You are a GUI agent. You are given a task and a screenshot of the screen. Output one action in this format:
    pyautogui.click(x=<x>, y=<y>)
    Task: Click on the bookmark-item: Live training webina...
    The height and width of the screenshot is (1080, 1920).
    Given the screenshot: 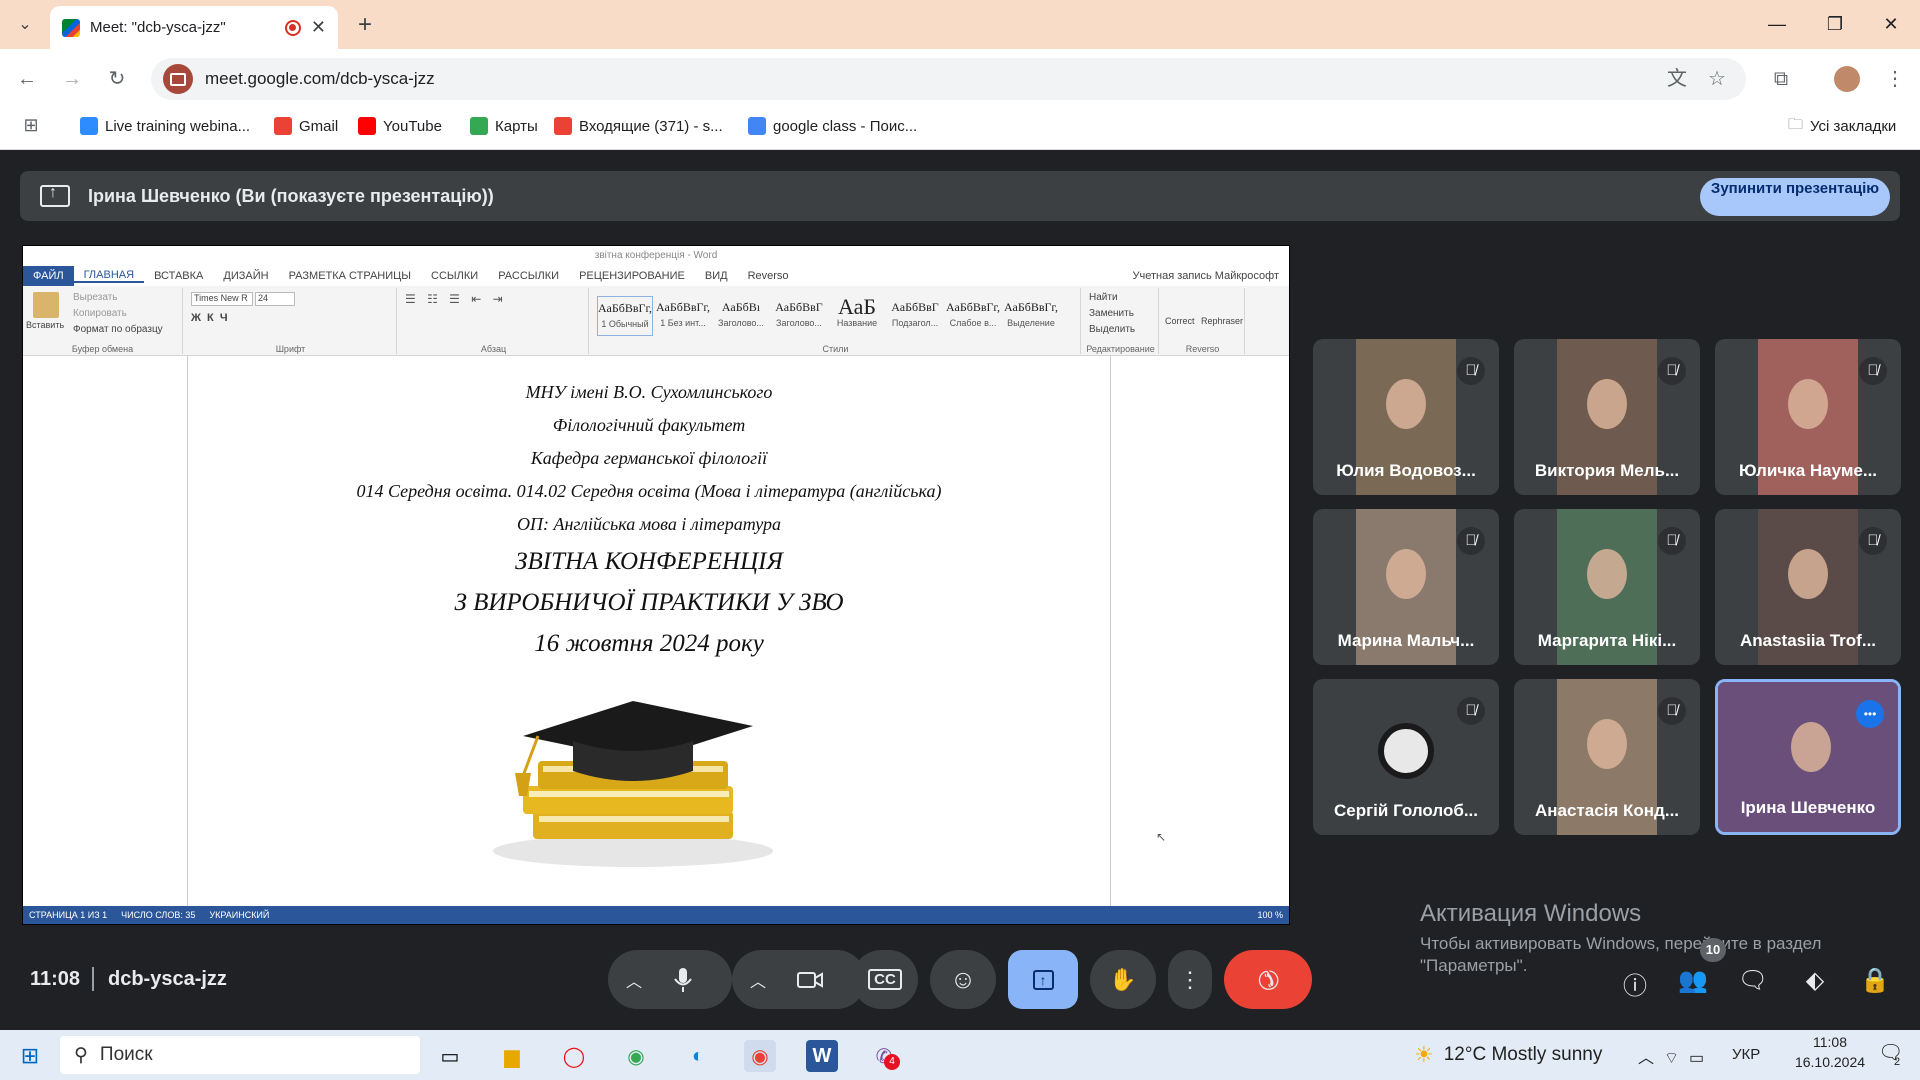 What is the action you would take?
    pyautogui.click(x=165, y=126)
    